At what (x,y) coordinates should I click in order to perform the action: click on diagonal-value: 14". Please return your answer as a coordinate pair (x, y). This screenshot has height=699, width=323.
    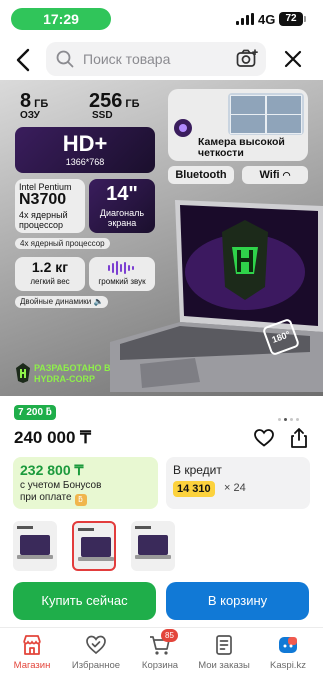
    Looking at the image, I should click on (122, 194).